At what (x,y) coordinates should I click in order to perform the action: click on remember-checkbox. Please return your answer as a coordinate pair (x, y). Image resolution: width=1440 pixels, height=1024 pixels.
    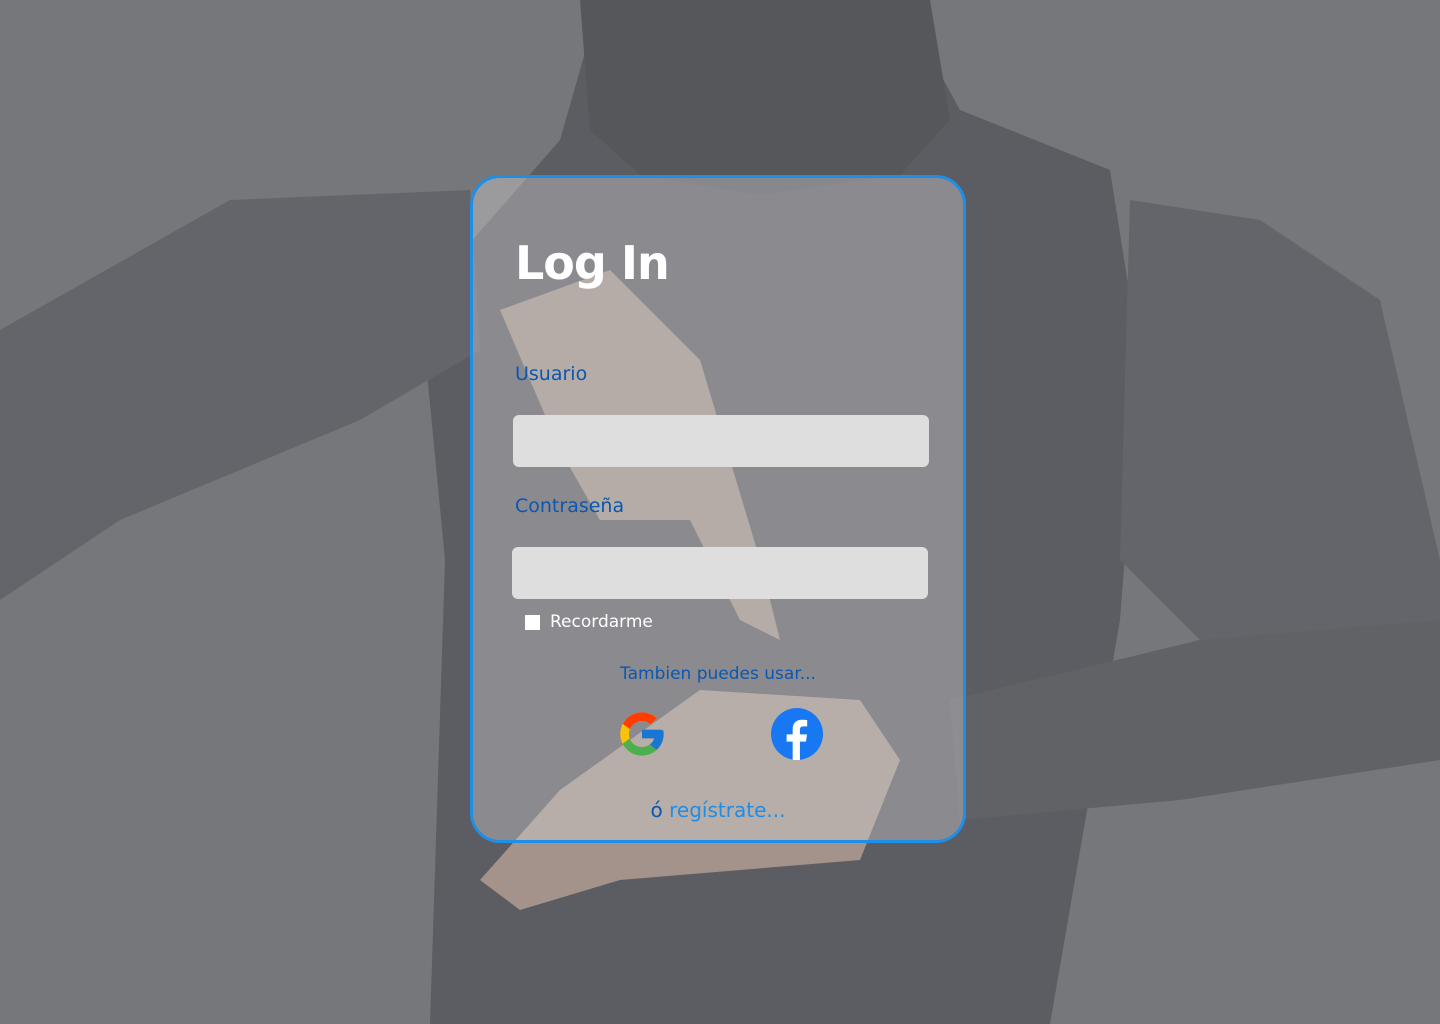
    Looking at the image, I should click on (532, 622).